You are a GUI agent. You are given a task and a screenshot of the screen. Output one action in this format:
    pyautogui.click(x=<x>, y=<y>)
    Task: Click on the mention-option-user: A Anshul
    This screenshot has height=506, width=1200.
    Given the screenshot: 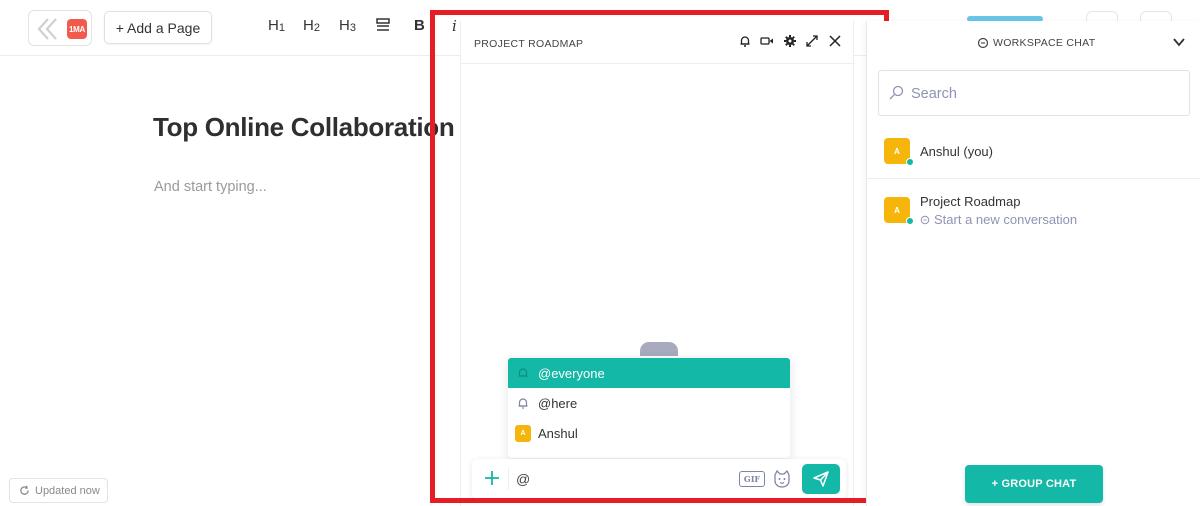 What is the action you would take?
    pyautogui.click(x=649, y=433)
    